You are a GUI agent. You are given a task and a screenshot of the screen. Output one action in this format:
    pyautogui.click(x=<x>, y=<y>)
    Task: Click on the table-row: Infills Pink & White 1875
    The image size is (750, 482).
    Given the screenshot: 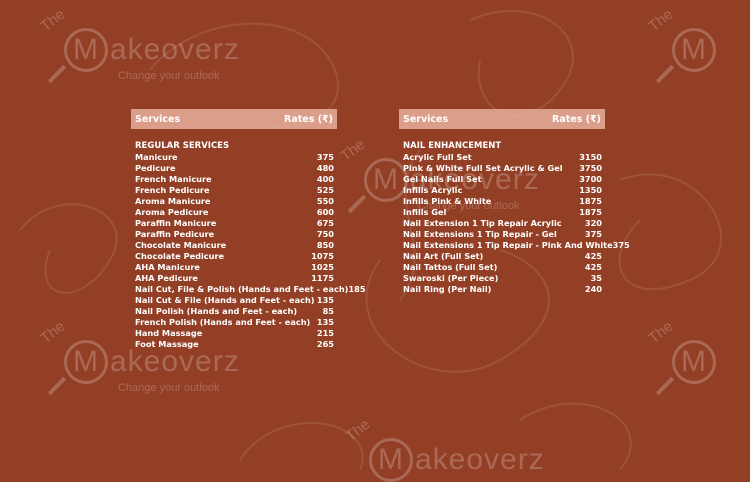 What is the action you would take?
    pyautogui.click(x=502, y=201)
    